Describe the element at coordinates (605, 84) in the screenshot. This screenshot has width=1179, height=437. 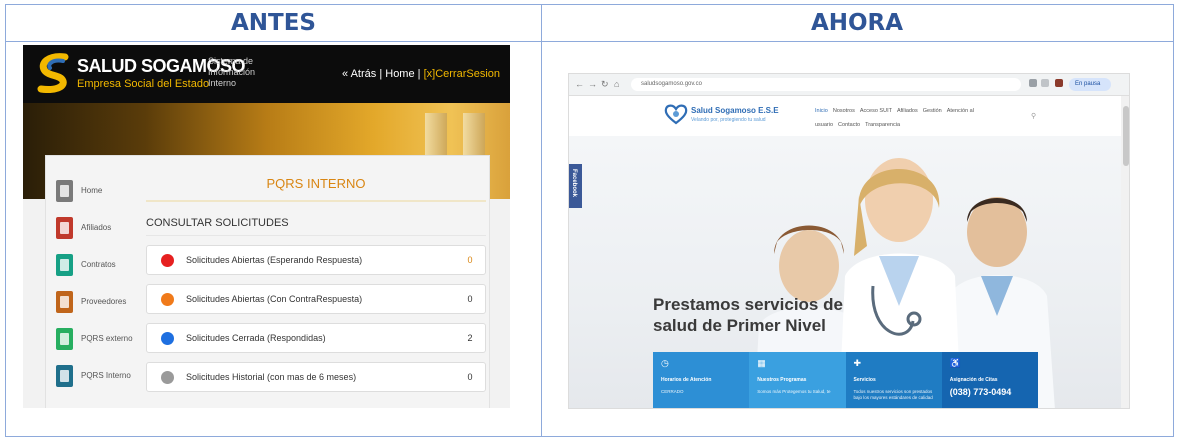
I see `reload-icon: ↻` at that location.